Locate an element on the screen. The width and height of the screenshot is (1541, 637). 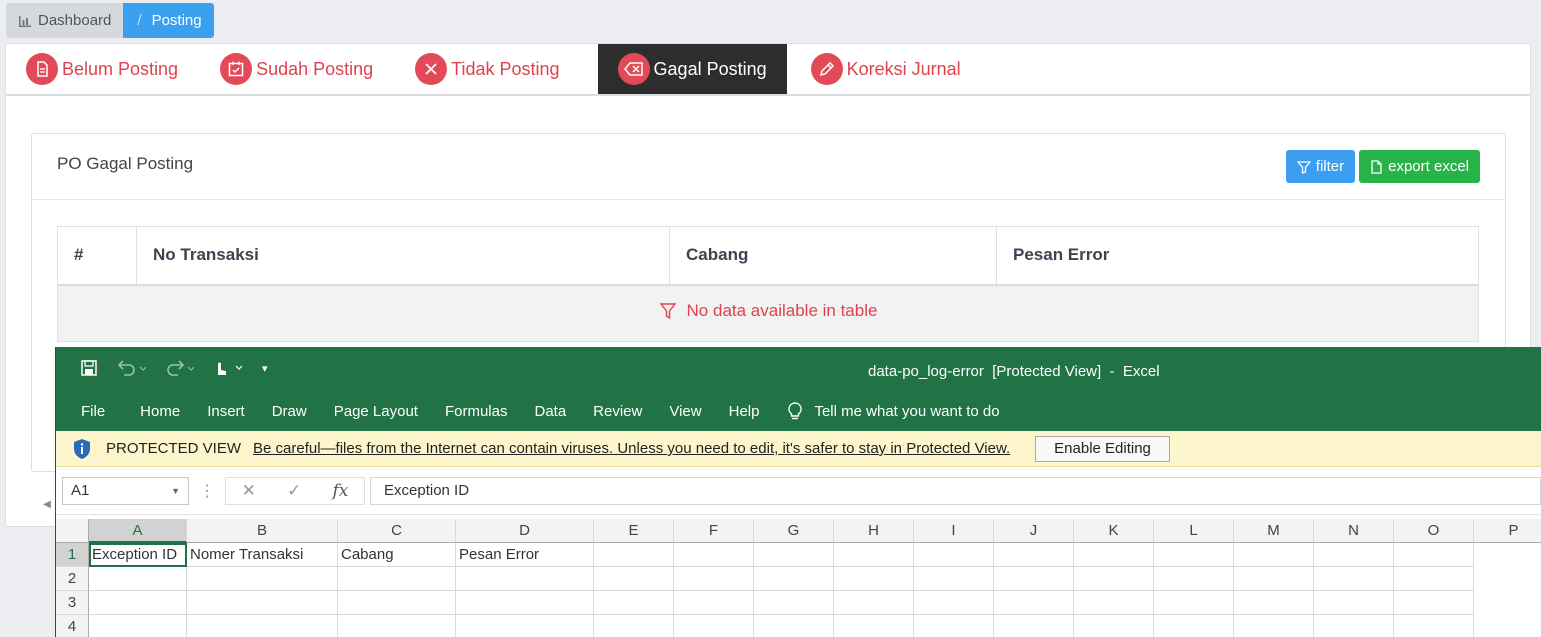
row-header: 3 is located at coordinates (72, 603).